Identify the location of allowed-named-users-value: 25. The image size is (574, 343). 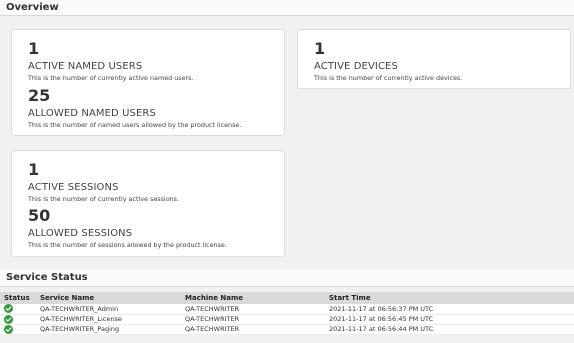
(39, 95).